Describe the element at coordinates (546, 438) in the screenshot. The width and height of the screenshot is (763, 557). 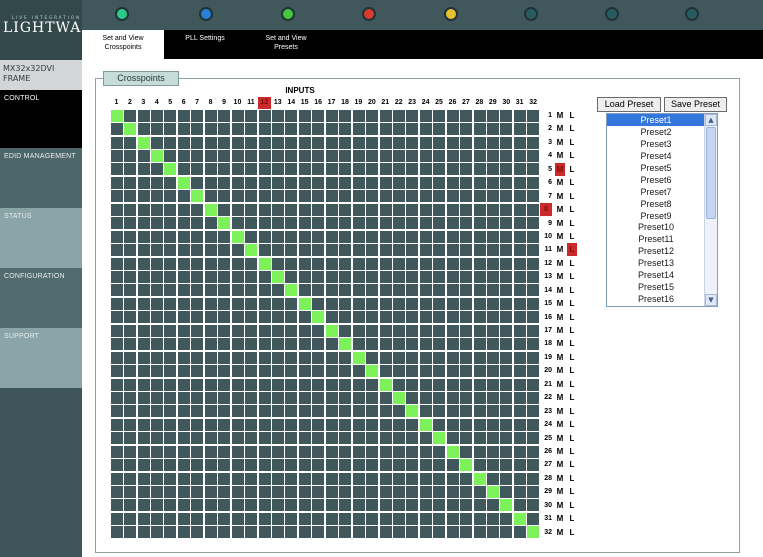
I see `output-number: 25` at that location.